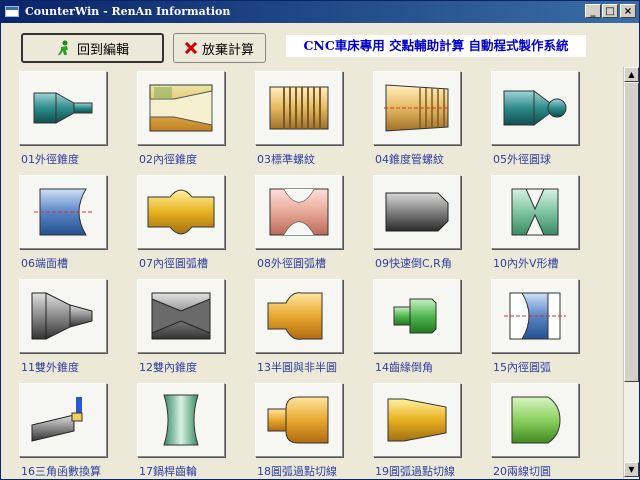 Image resolution: width=640 pixels, height=480 pixels. I want to click on function-item-14: 14齒緣倒角, so click(432, 329).